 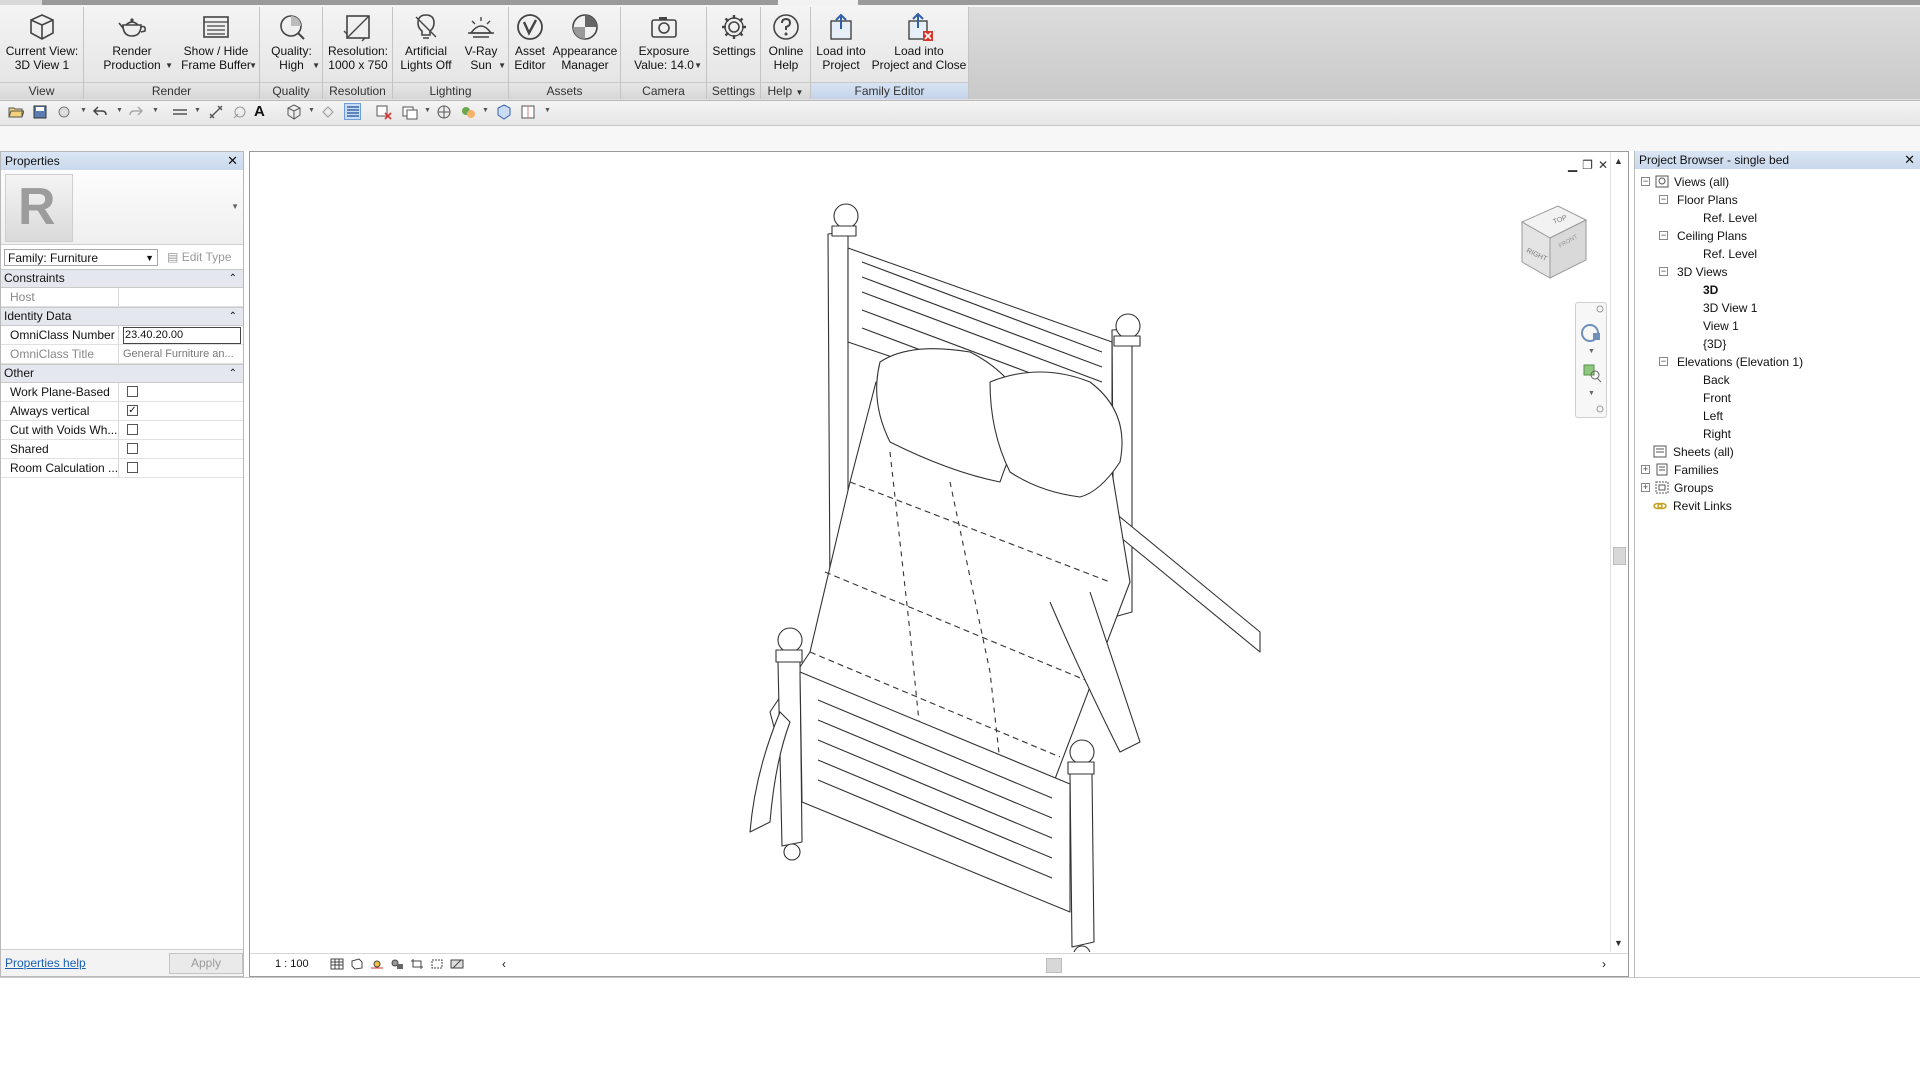 What do you see at coordinates (1779, 236) in the screenshot?
I see `tree-item-ceiling-plans: − Ceiling Plans` at bounding box center [1779, 236].